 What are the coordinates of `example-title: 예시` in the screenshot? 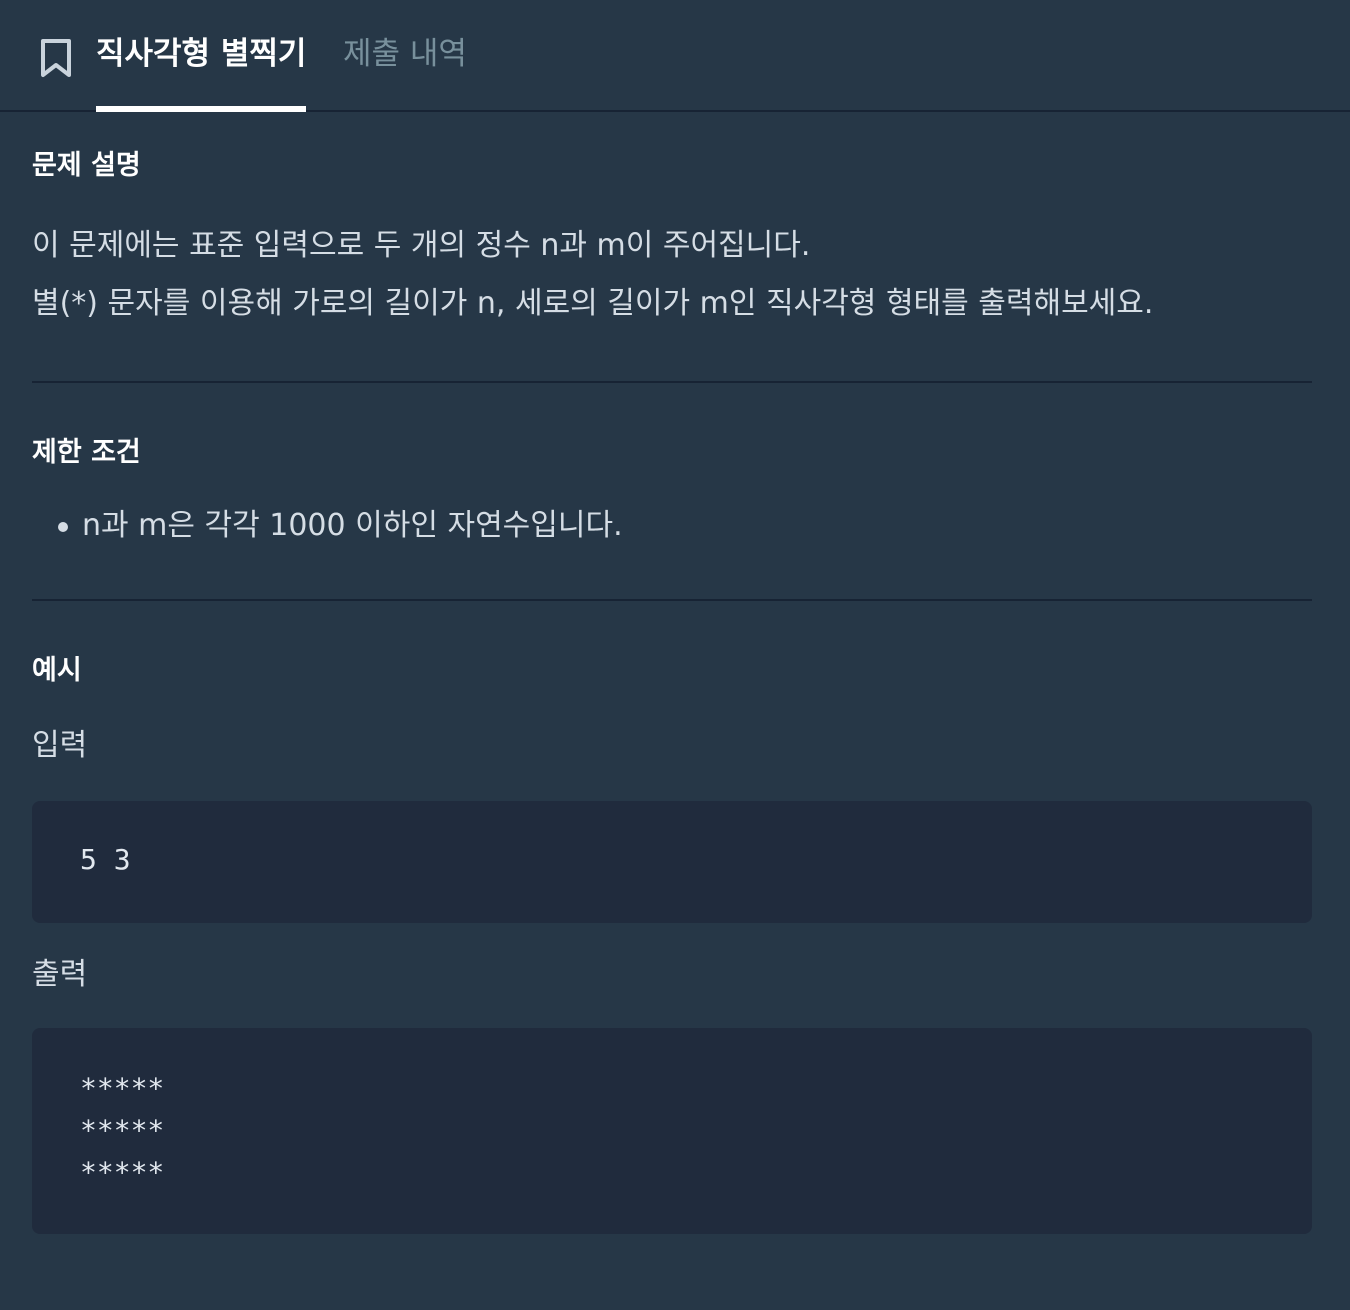 It's located at (57, 670).